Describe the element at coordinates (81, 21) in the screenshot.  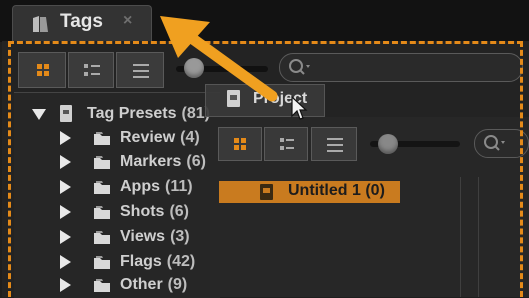
I see `tab-title: Tags` at that location.